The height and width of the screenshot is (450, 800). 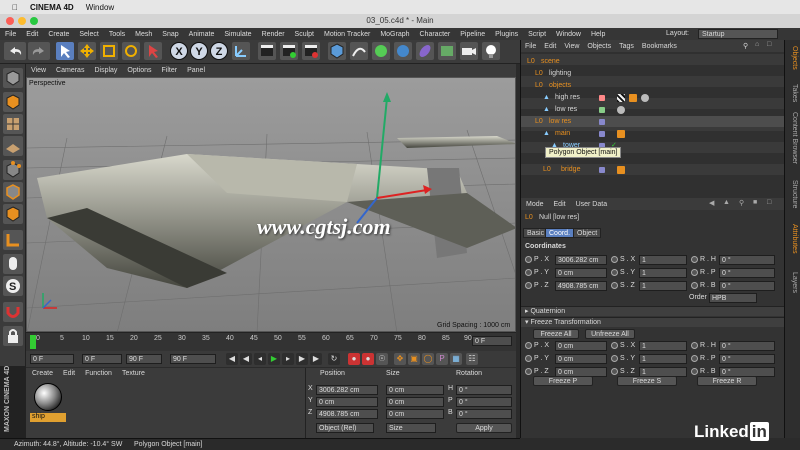 What do you see at coordinates (794, 239) in the screenshot?
I see `tab-attributes-vertical: Attributes` at bounding box center [794, 239].